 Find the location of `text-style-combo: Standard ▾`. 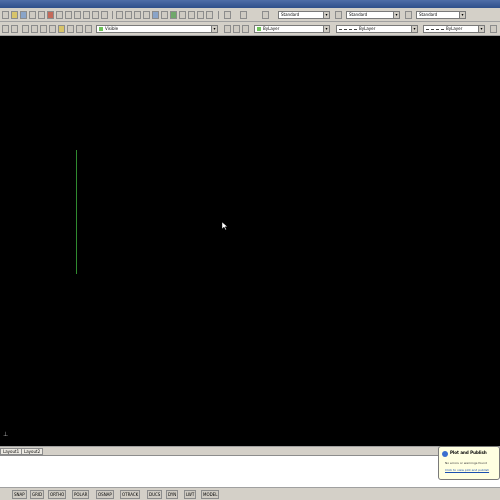

text-style-combo: Standard ▾ is located at coordinates (304, 15).